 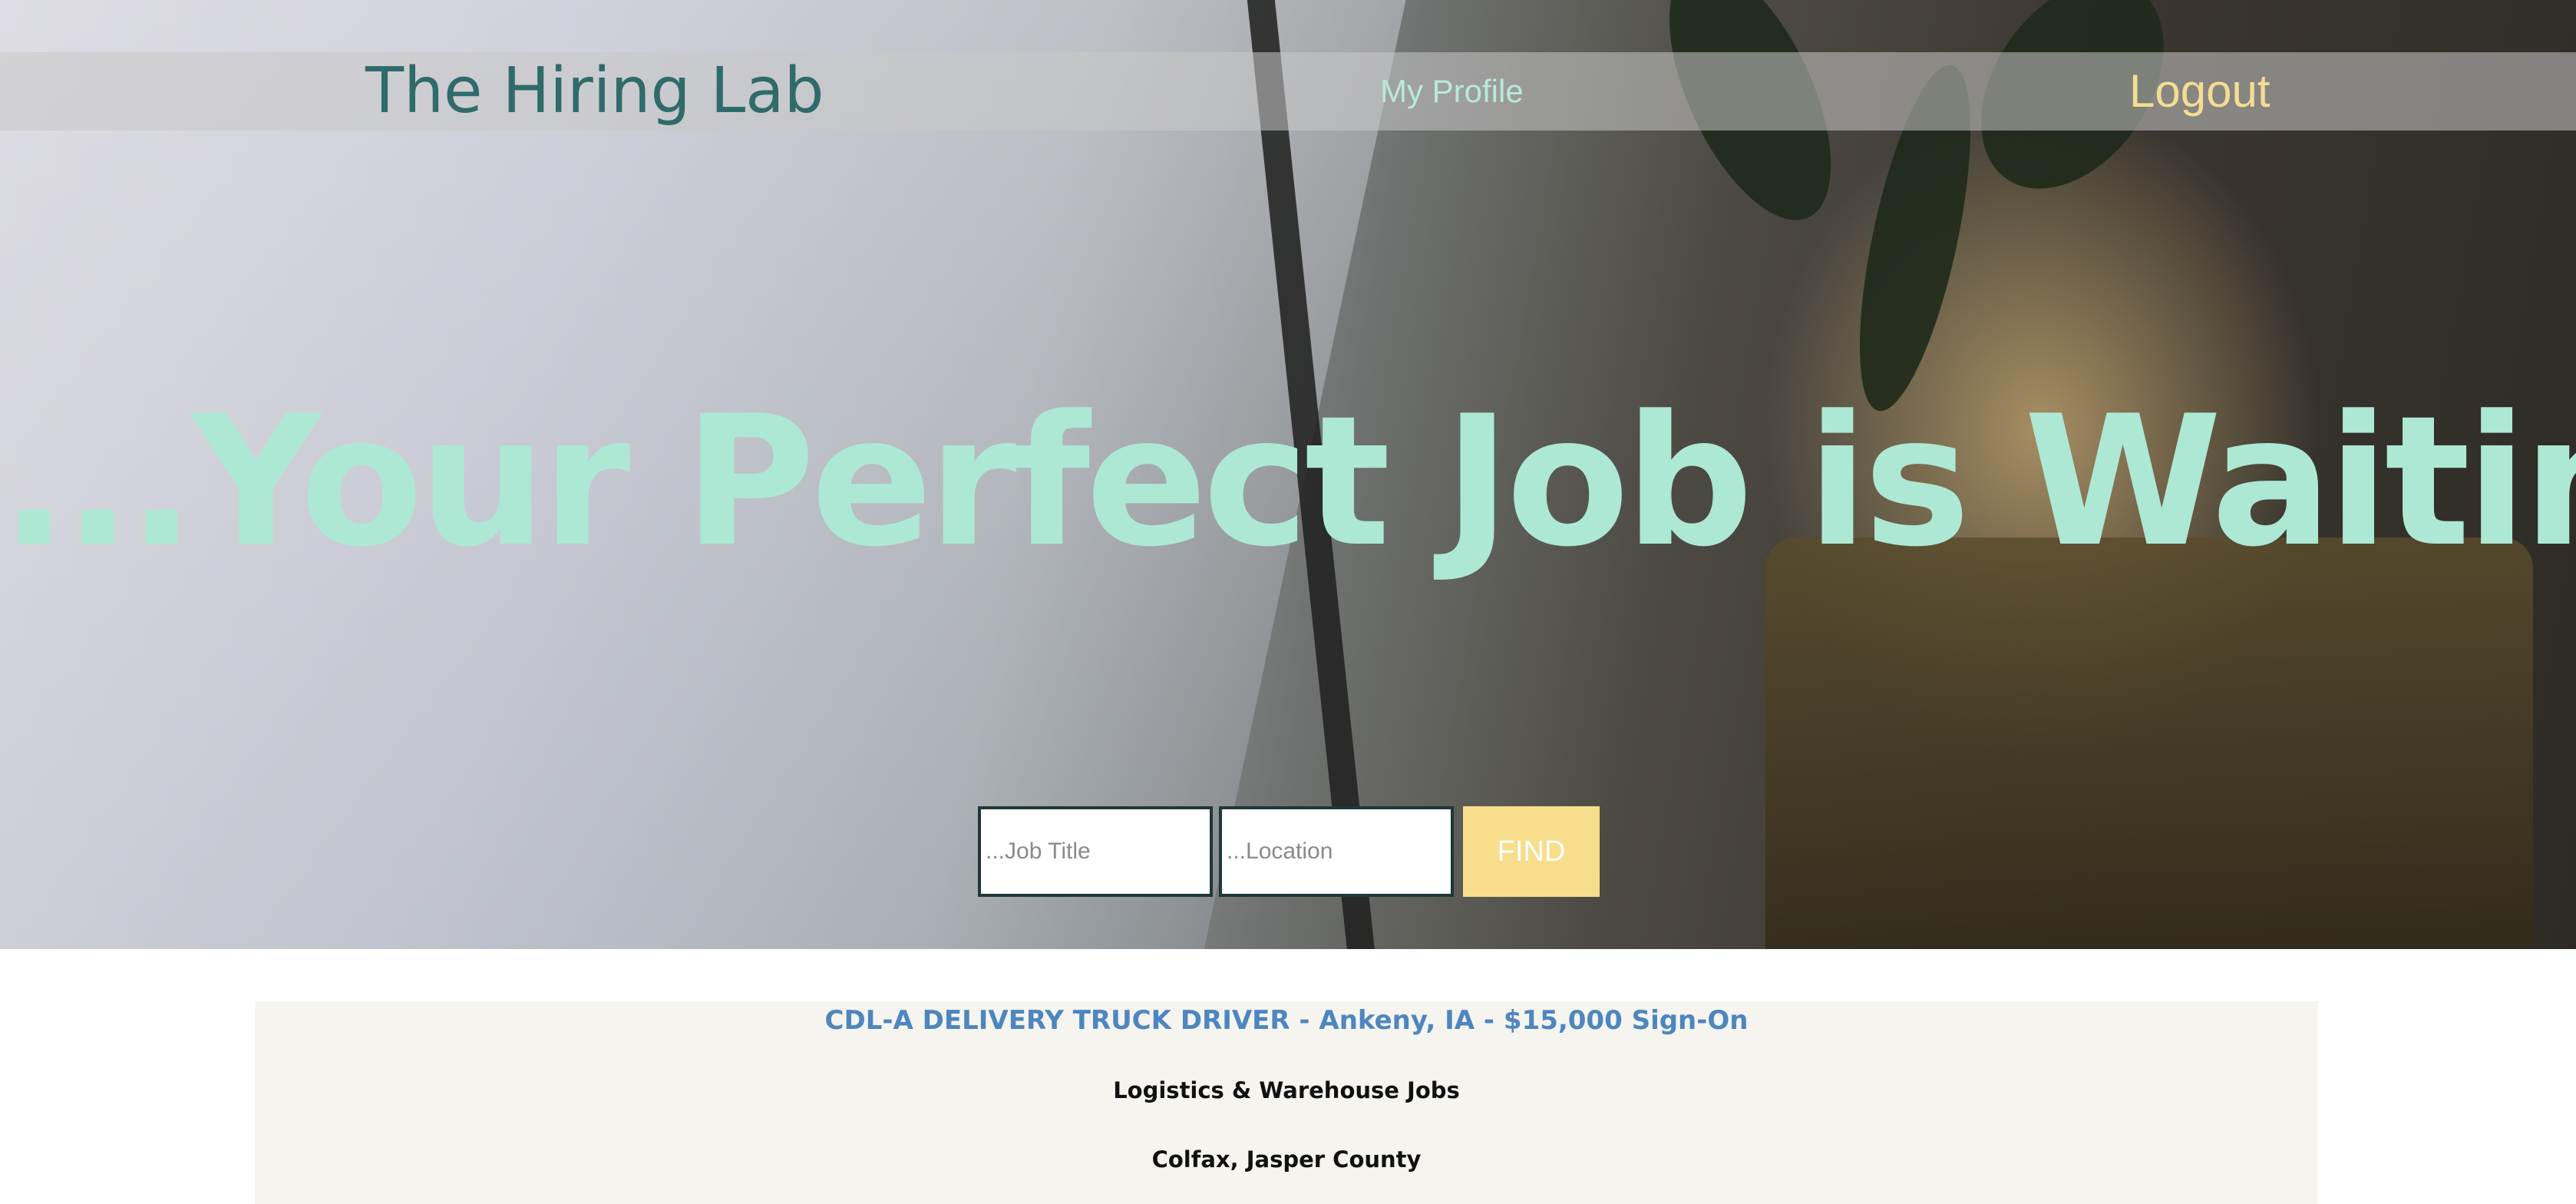 What do you see at coordinates (594, 92) in the screenshot?
I see `brand-logo-link: The Hiring Lab` at bounding box center [594, 92].